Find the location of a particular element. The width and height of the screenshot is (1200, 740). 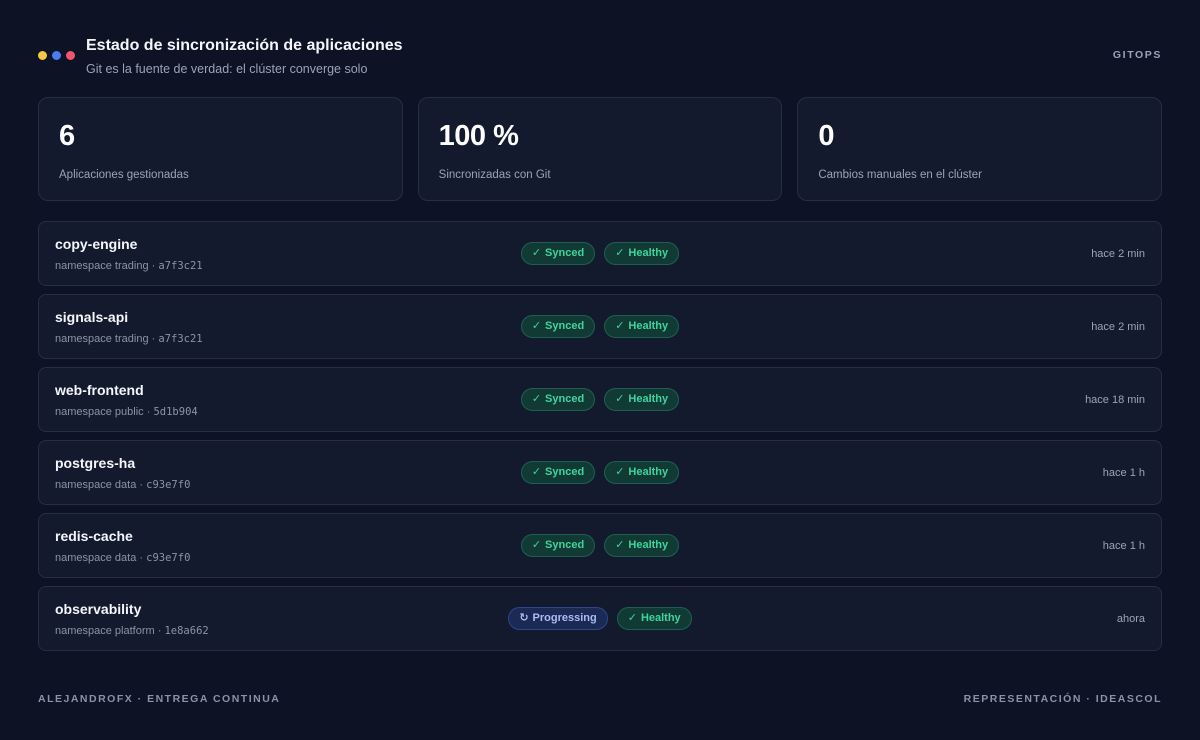

app-meta: namespace public · 5d1b904 is located at coordinates (126, 412).